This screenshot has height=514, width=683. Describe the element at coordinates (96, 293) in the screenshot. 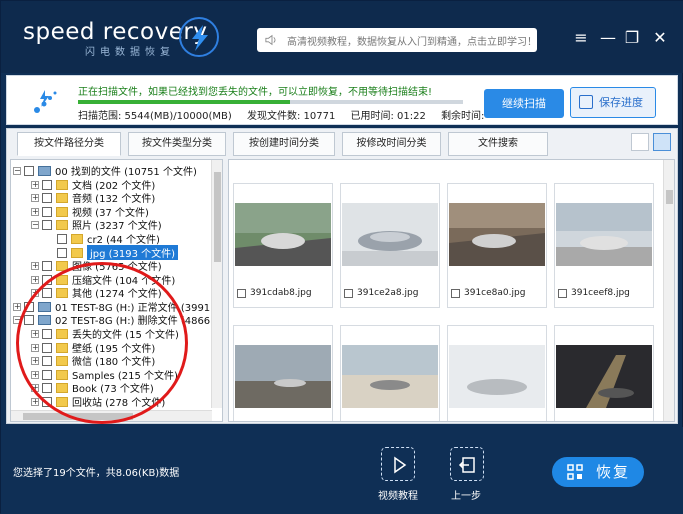

I see `tree-item: + 其他 (1274 个文件)` at that location.